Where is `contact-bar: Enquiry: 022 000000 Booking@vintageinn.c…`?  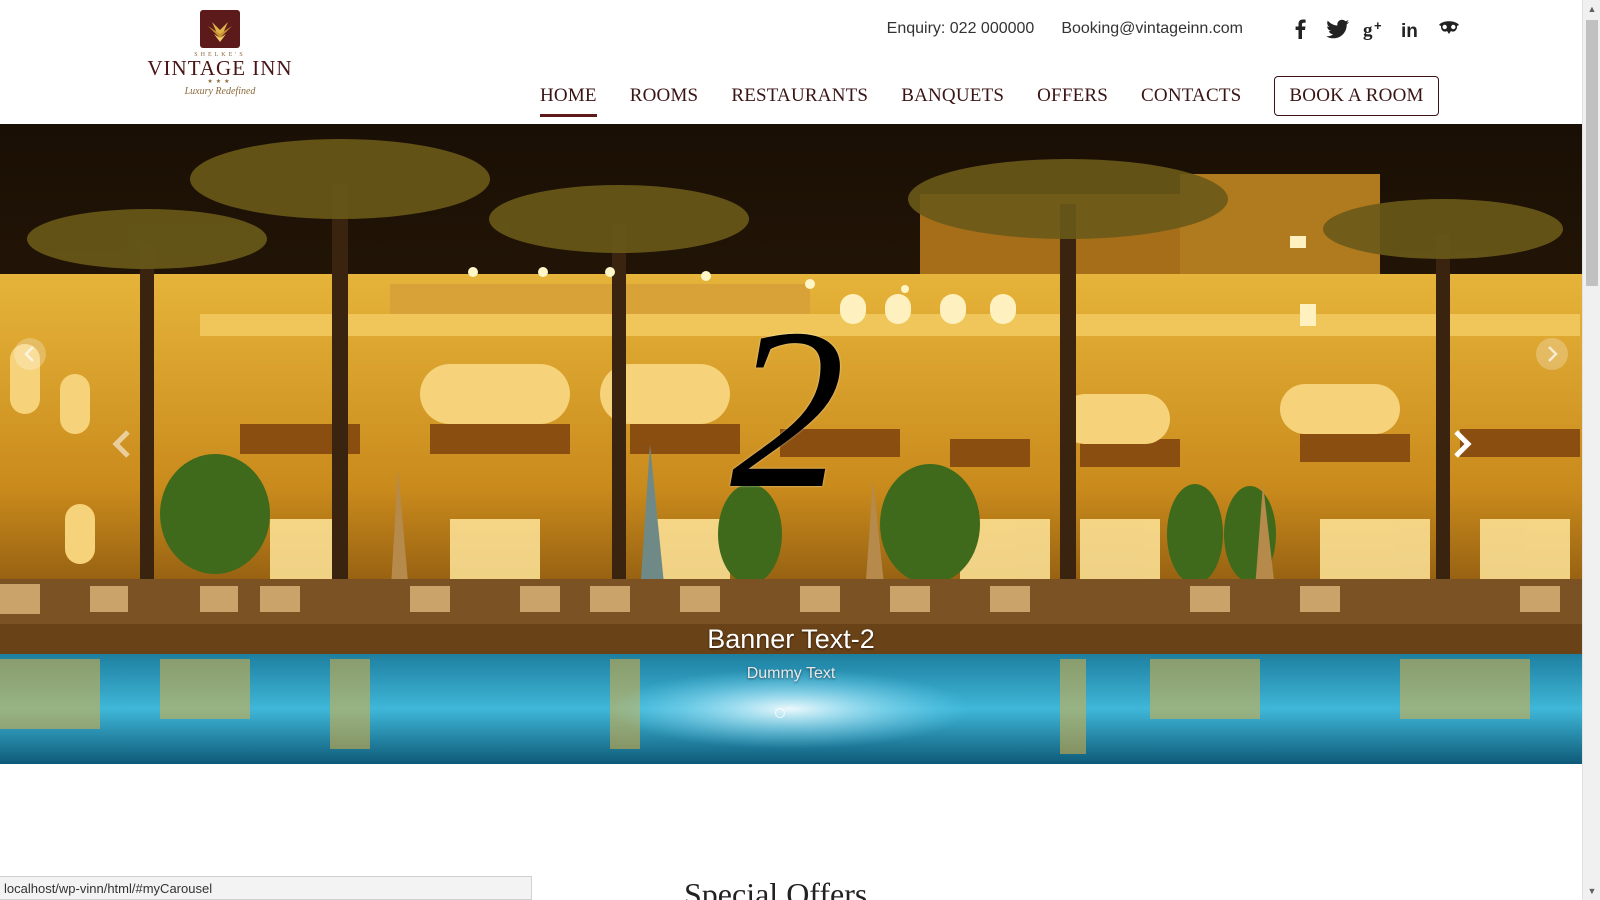
contact-bar: Enquiry: 022 000000 Booking@vintageinn.c… is located at coordinates (1174, 29).